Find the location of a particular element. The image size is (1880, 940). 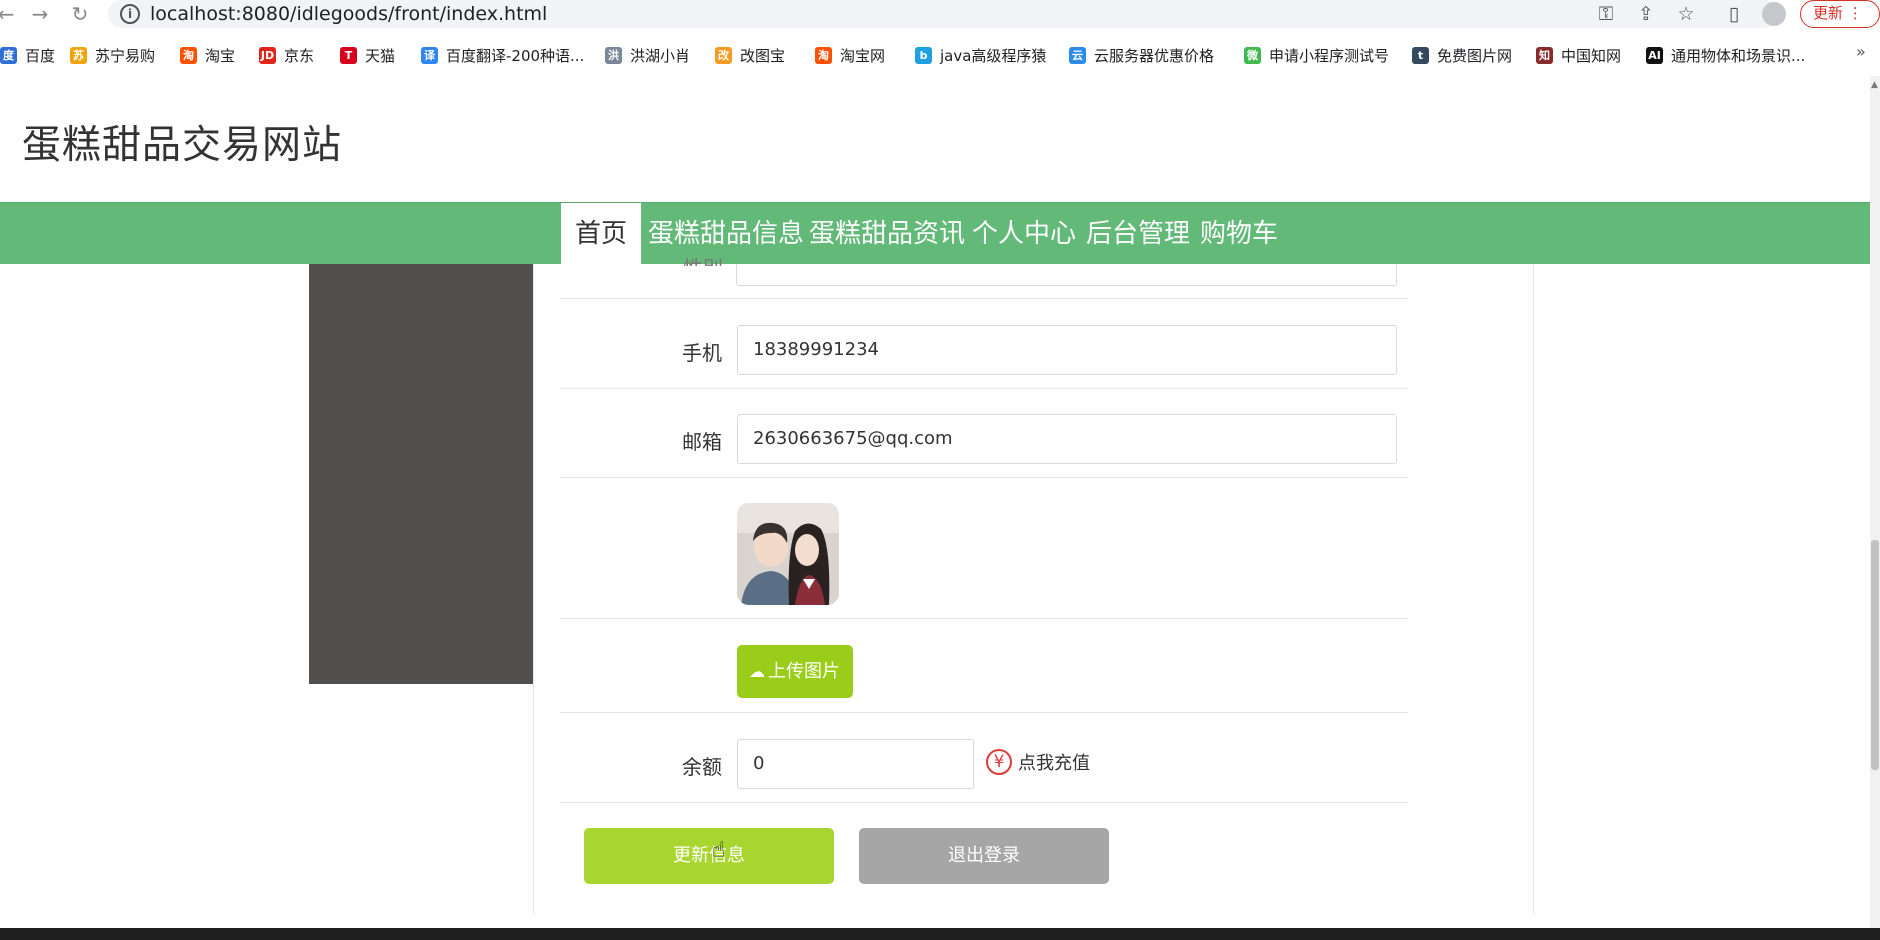

bookmark-item: 苏苏宁易购 is located at coordinates (112, 55).